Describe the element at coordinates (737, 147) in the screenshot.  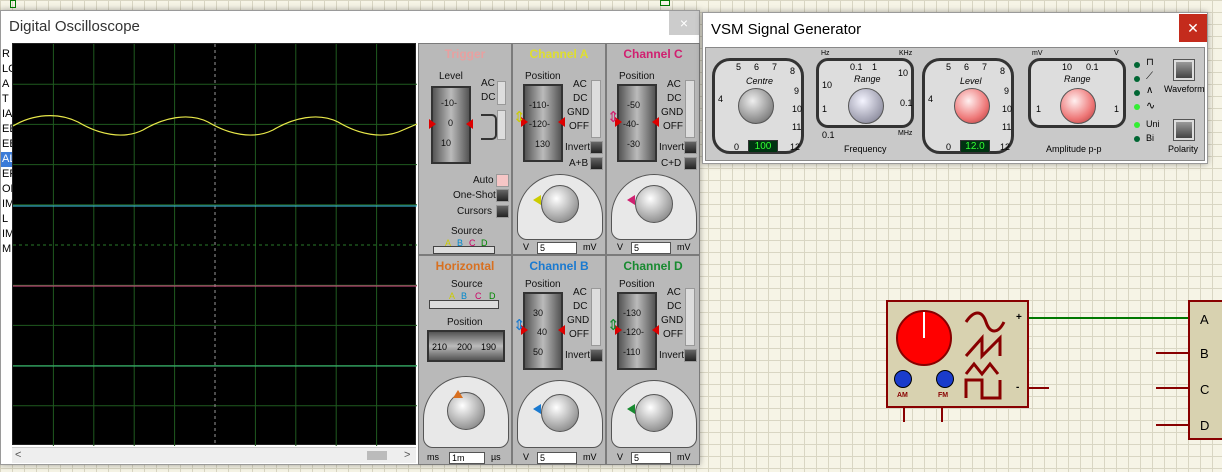
I see `centre-tick-0: 0` at that location.